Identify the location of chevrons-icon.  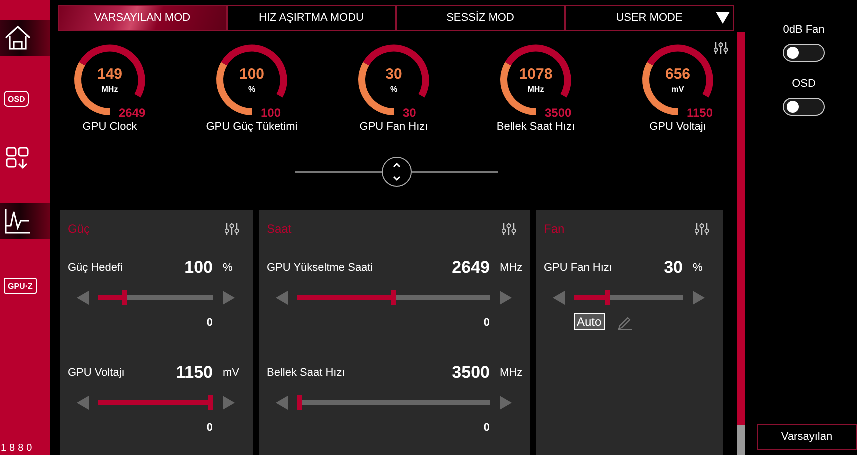
(397, 172).